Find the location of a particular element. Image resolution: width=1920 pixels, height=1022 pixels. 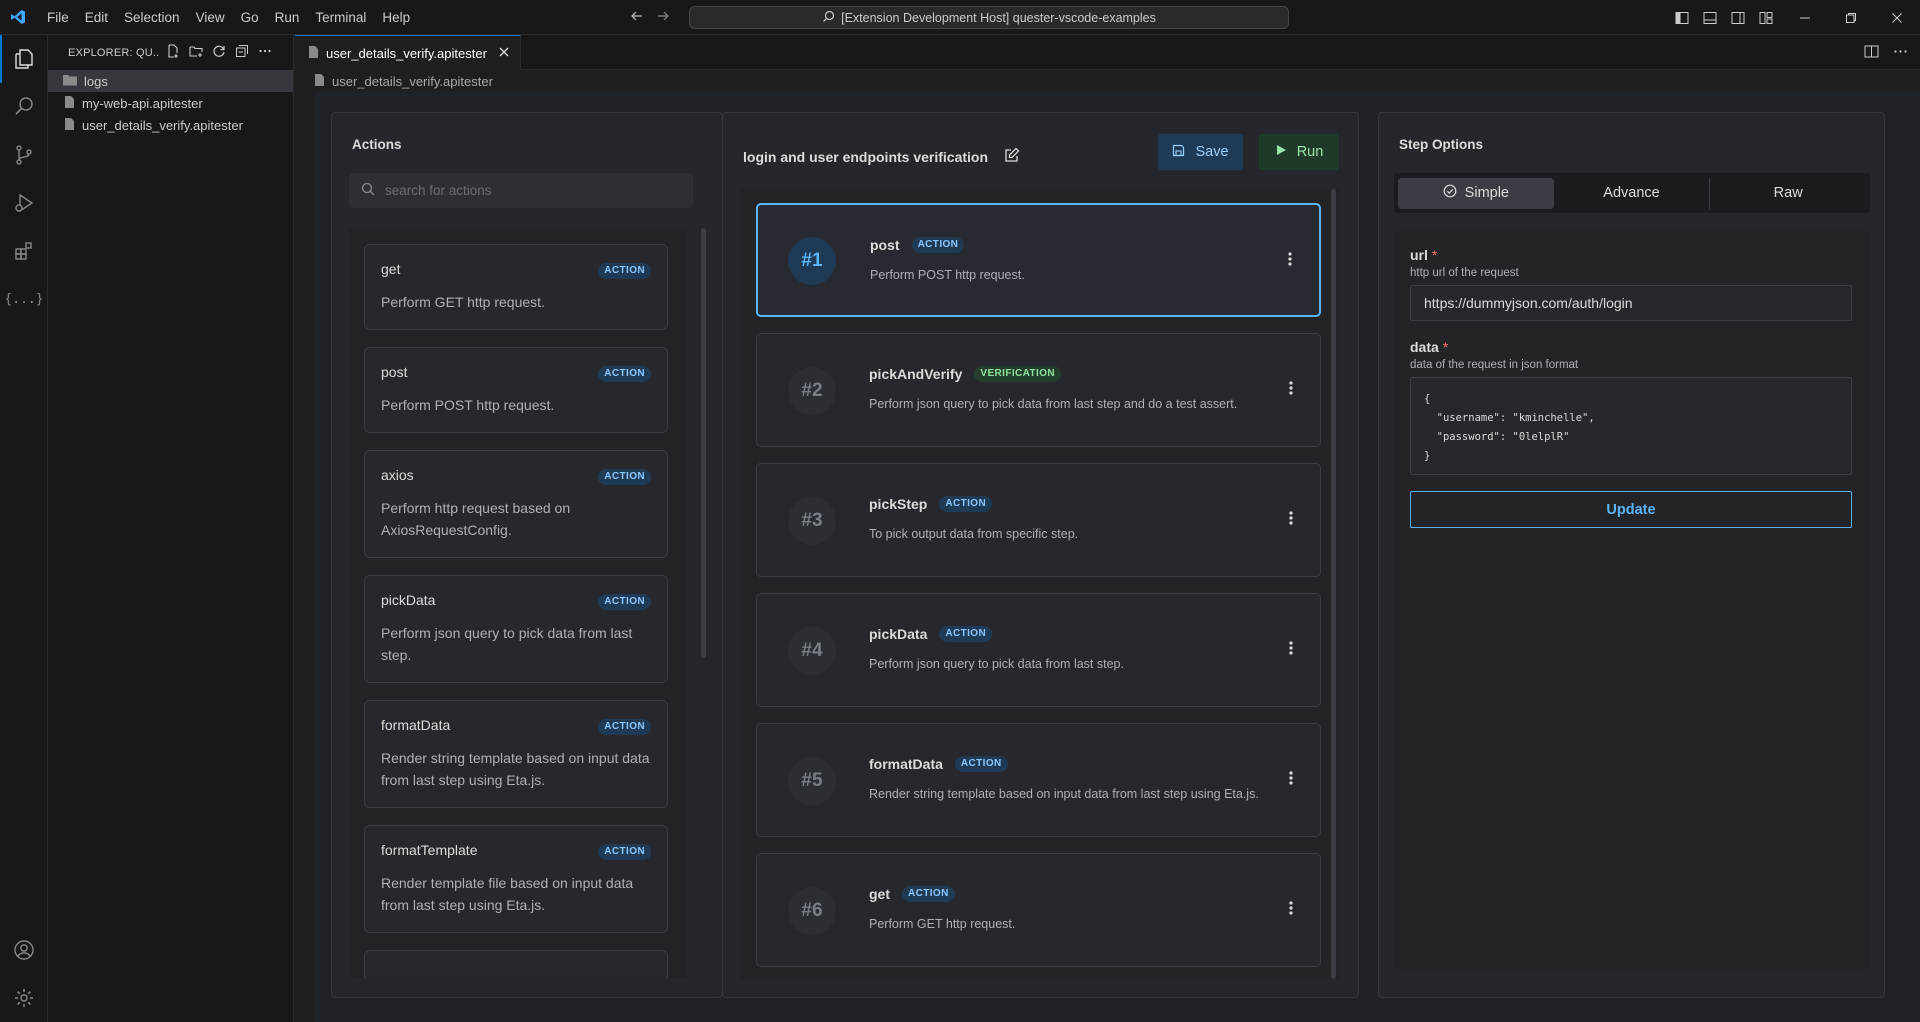

source-control-icon is located at coordinates (24, 155).